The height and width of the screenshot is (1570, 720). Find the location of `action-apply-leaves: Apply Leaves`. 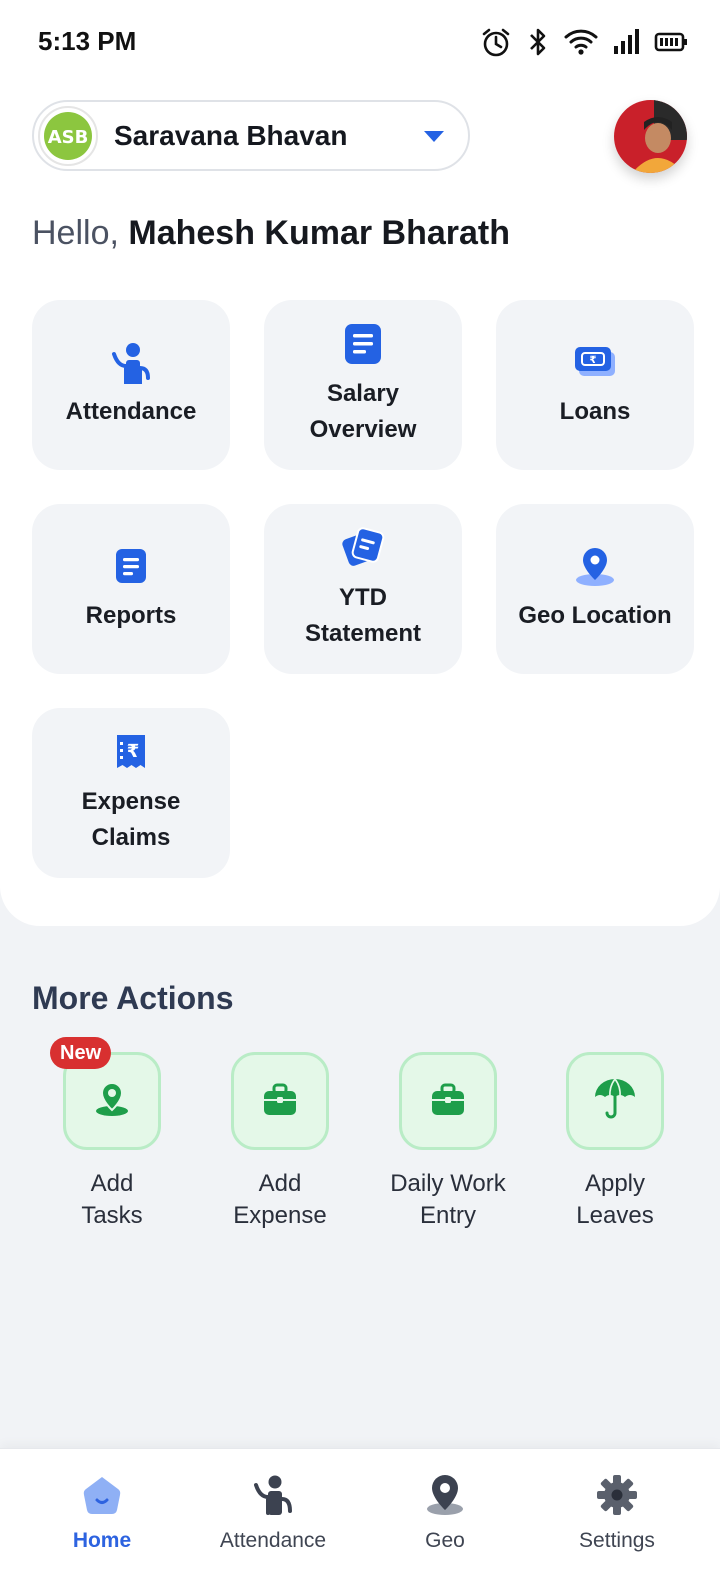

action-apply-leaves: Apply Leaves is located at coordinates (615, 1142).